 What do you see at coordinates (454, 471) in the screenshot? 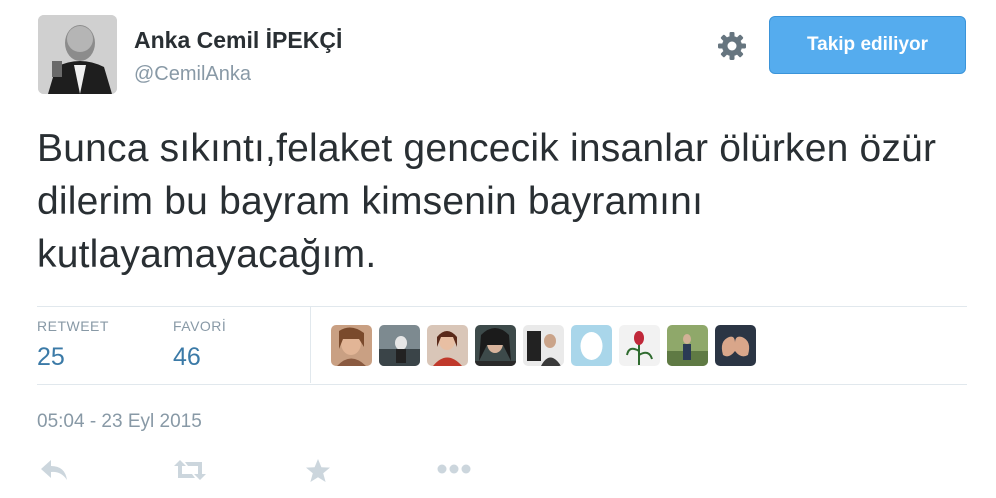
I see `more-icon` at bounding box center [454, 471].